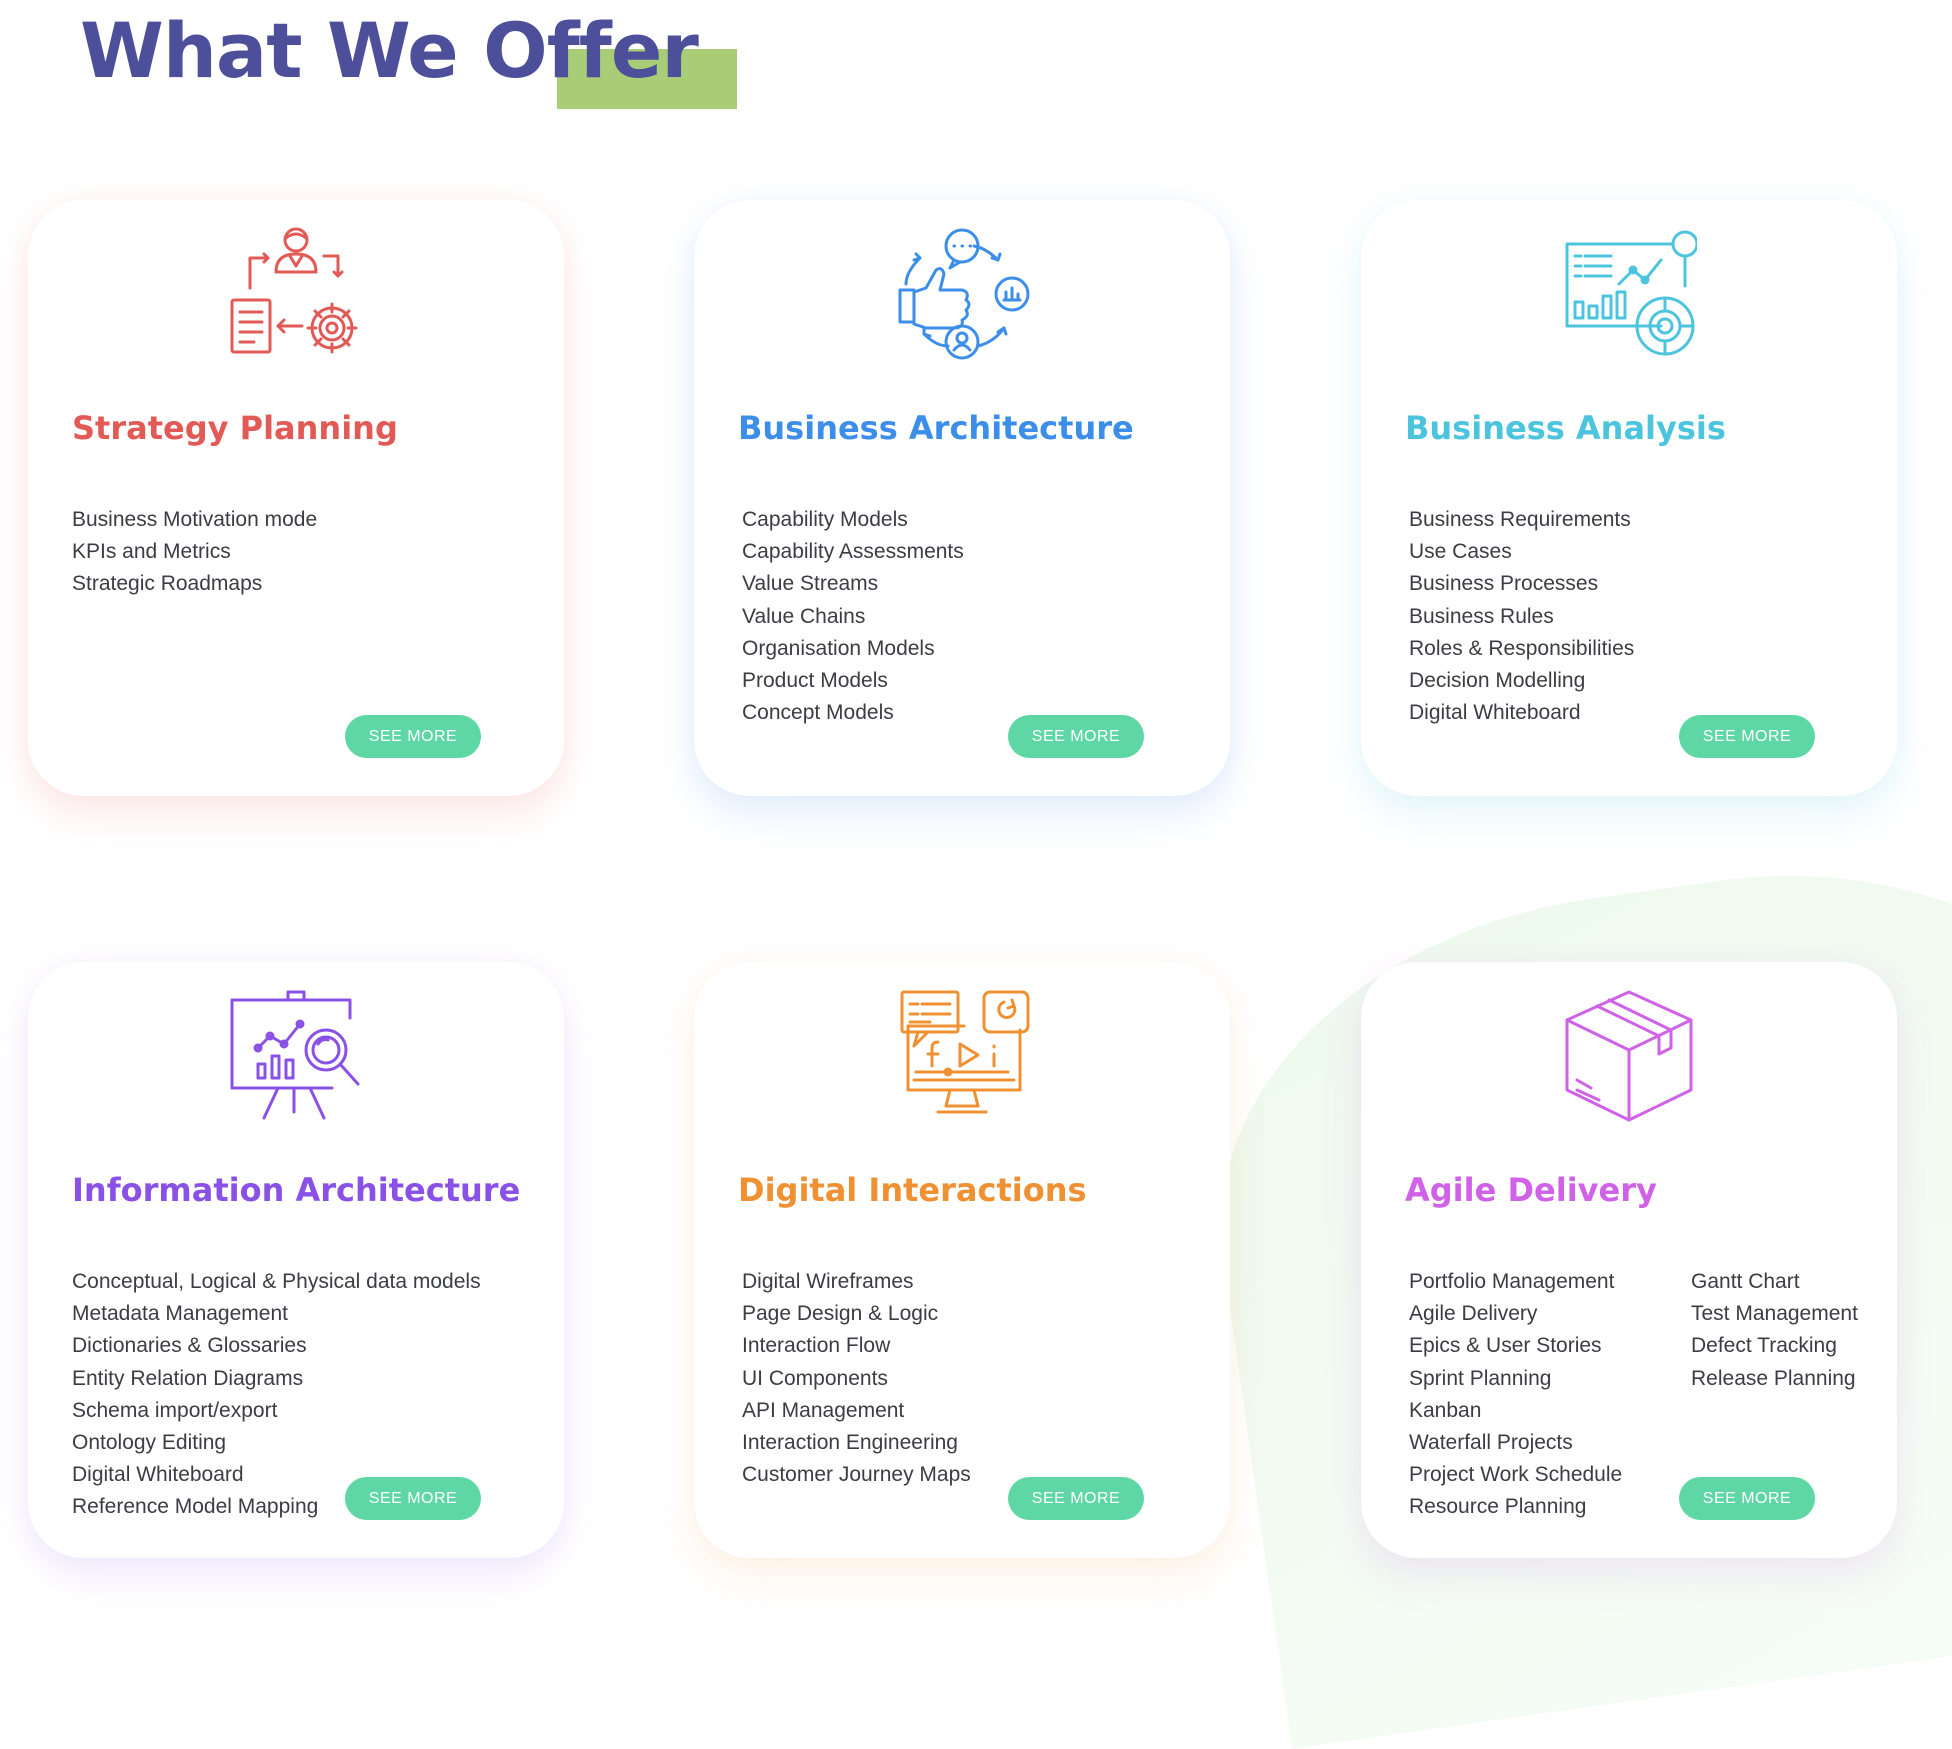 The width and height of the screenshot is (1952, 1749). I want to click on card-title: Business Analysis, so click(1565, 428).